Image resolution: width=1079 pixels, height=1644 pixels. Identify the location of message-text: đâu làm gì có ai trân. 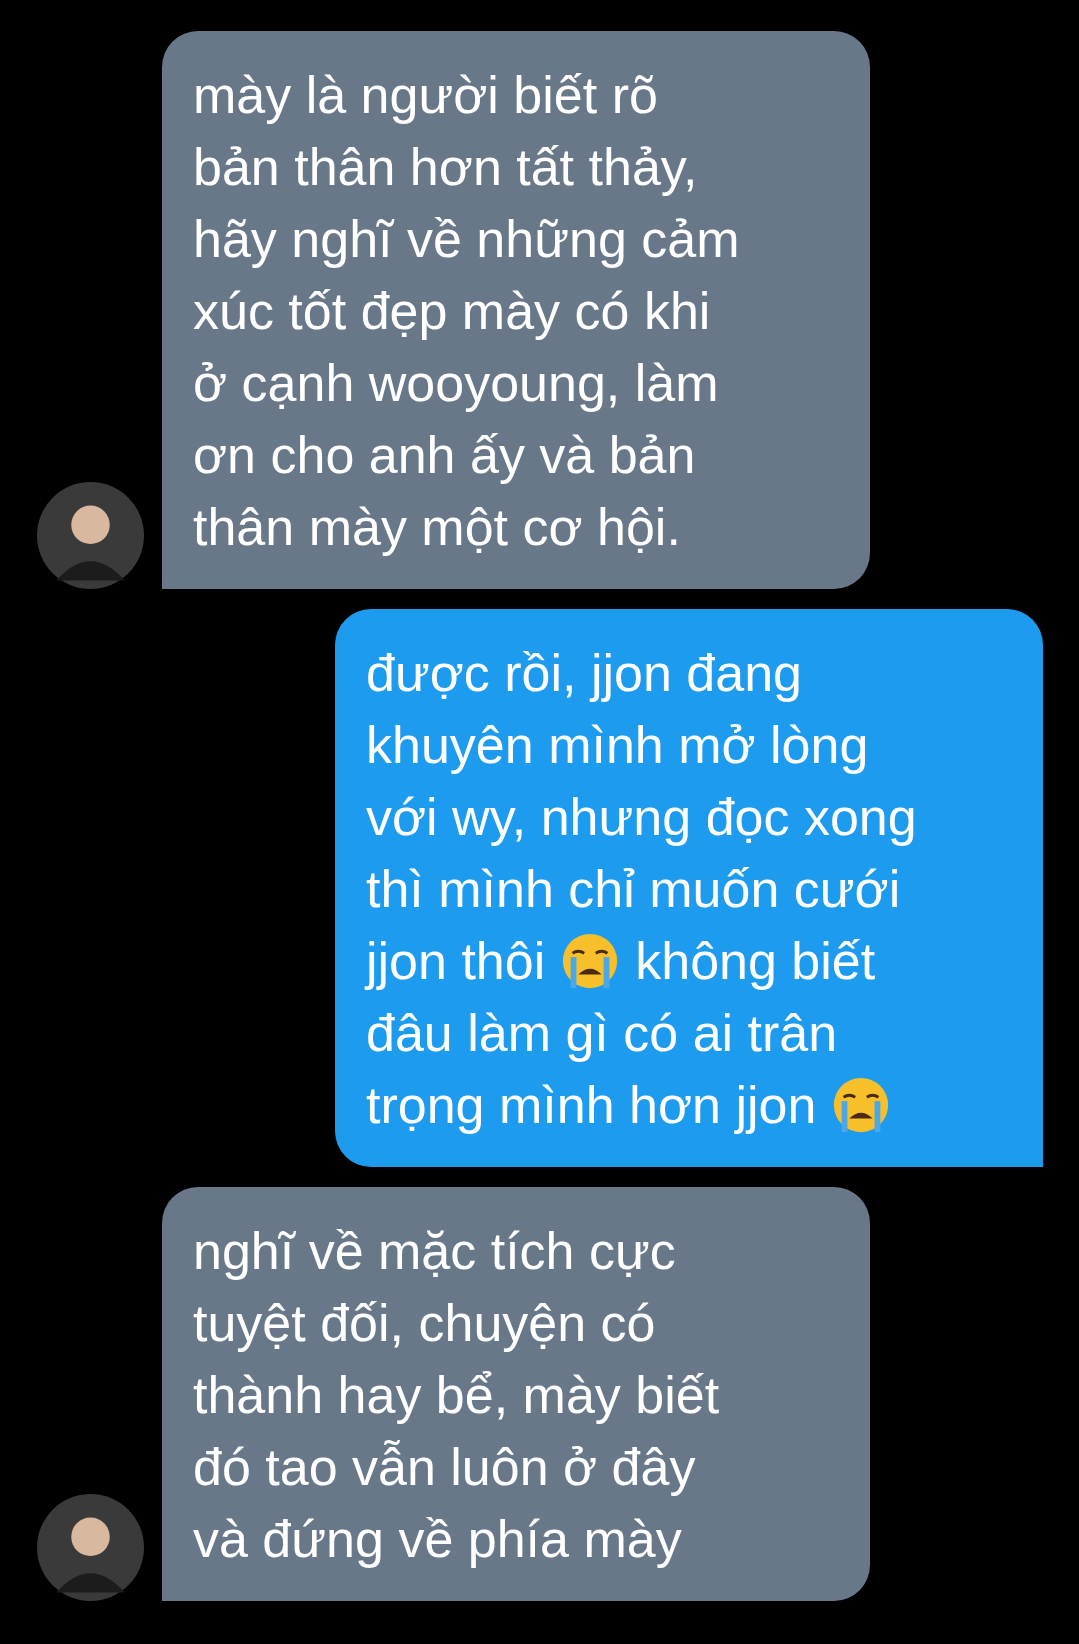
(602, 1033).